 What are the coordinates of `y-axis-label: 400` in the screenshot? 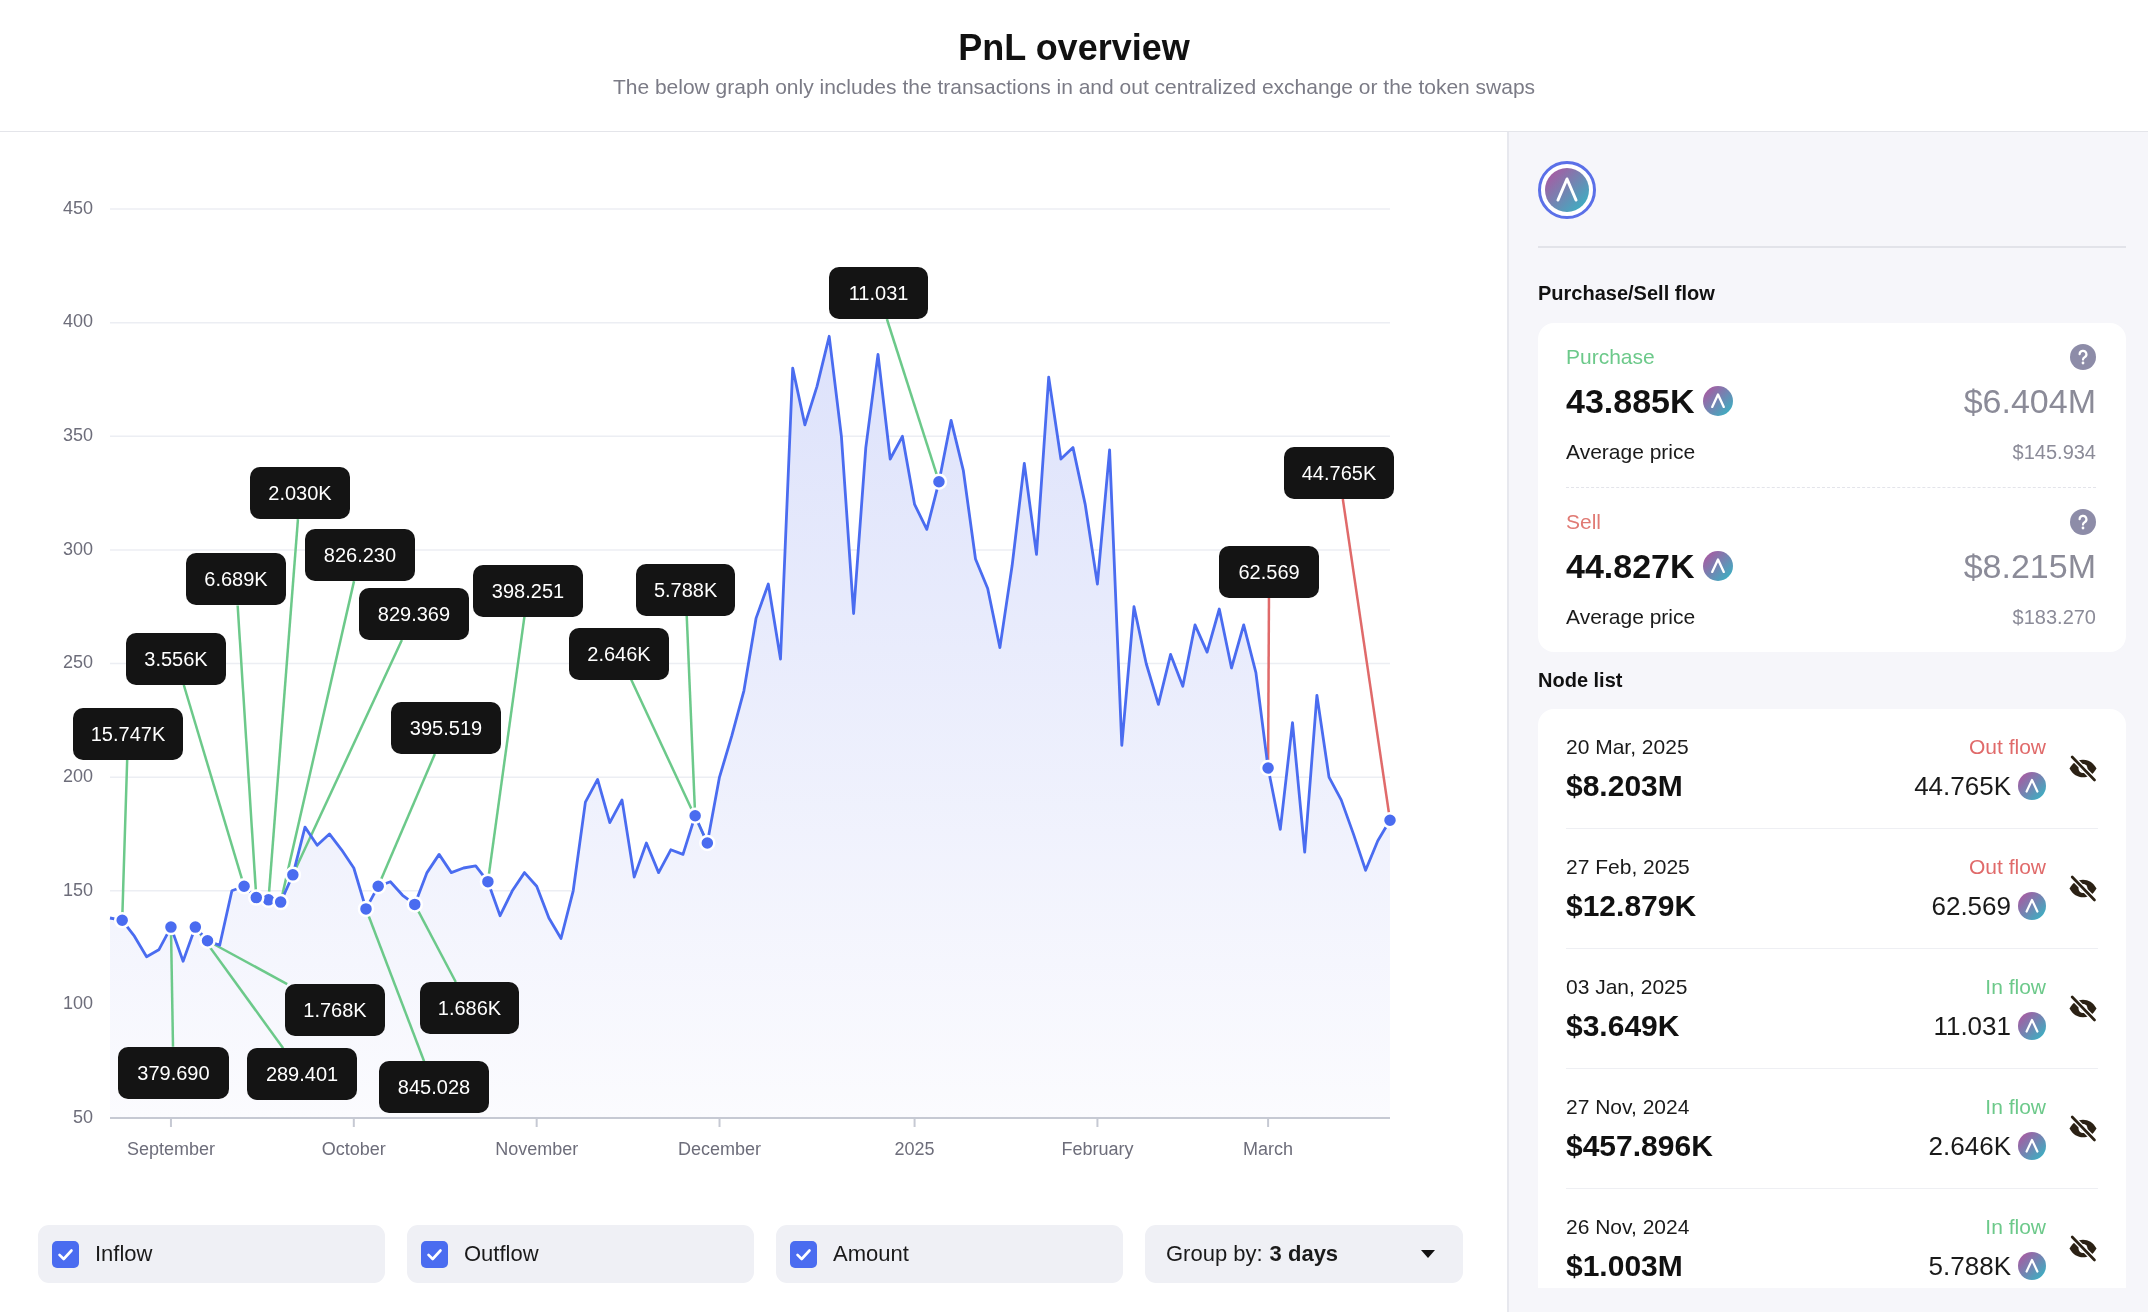 It's located at (77, 321).